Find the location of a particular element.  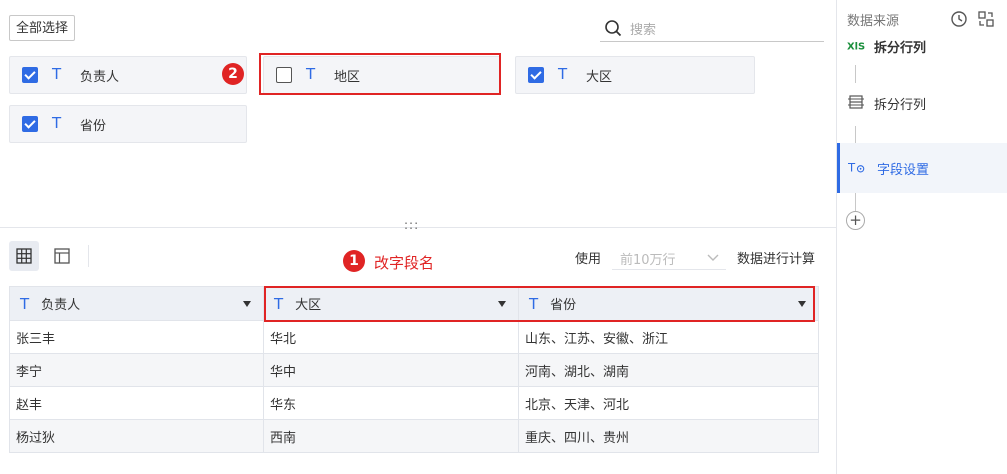

row-limit-select: 前10万行 is located at coordinates (669, 257).